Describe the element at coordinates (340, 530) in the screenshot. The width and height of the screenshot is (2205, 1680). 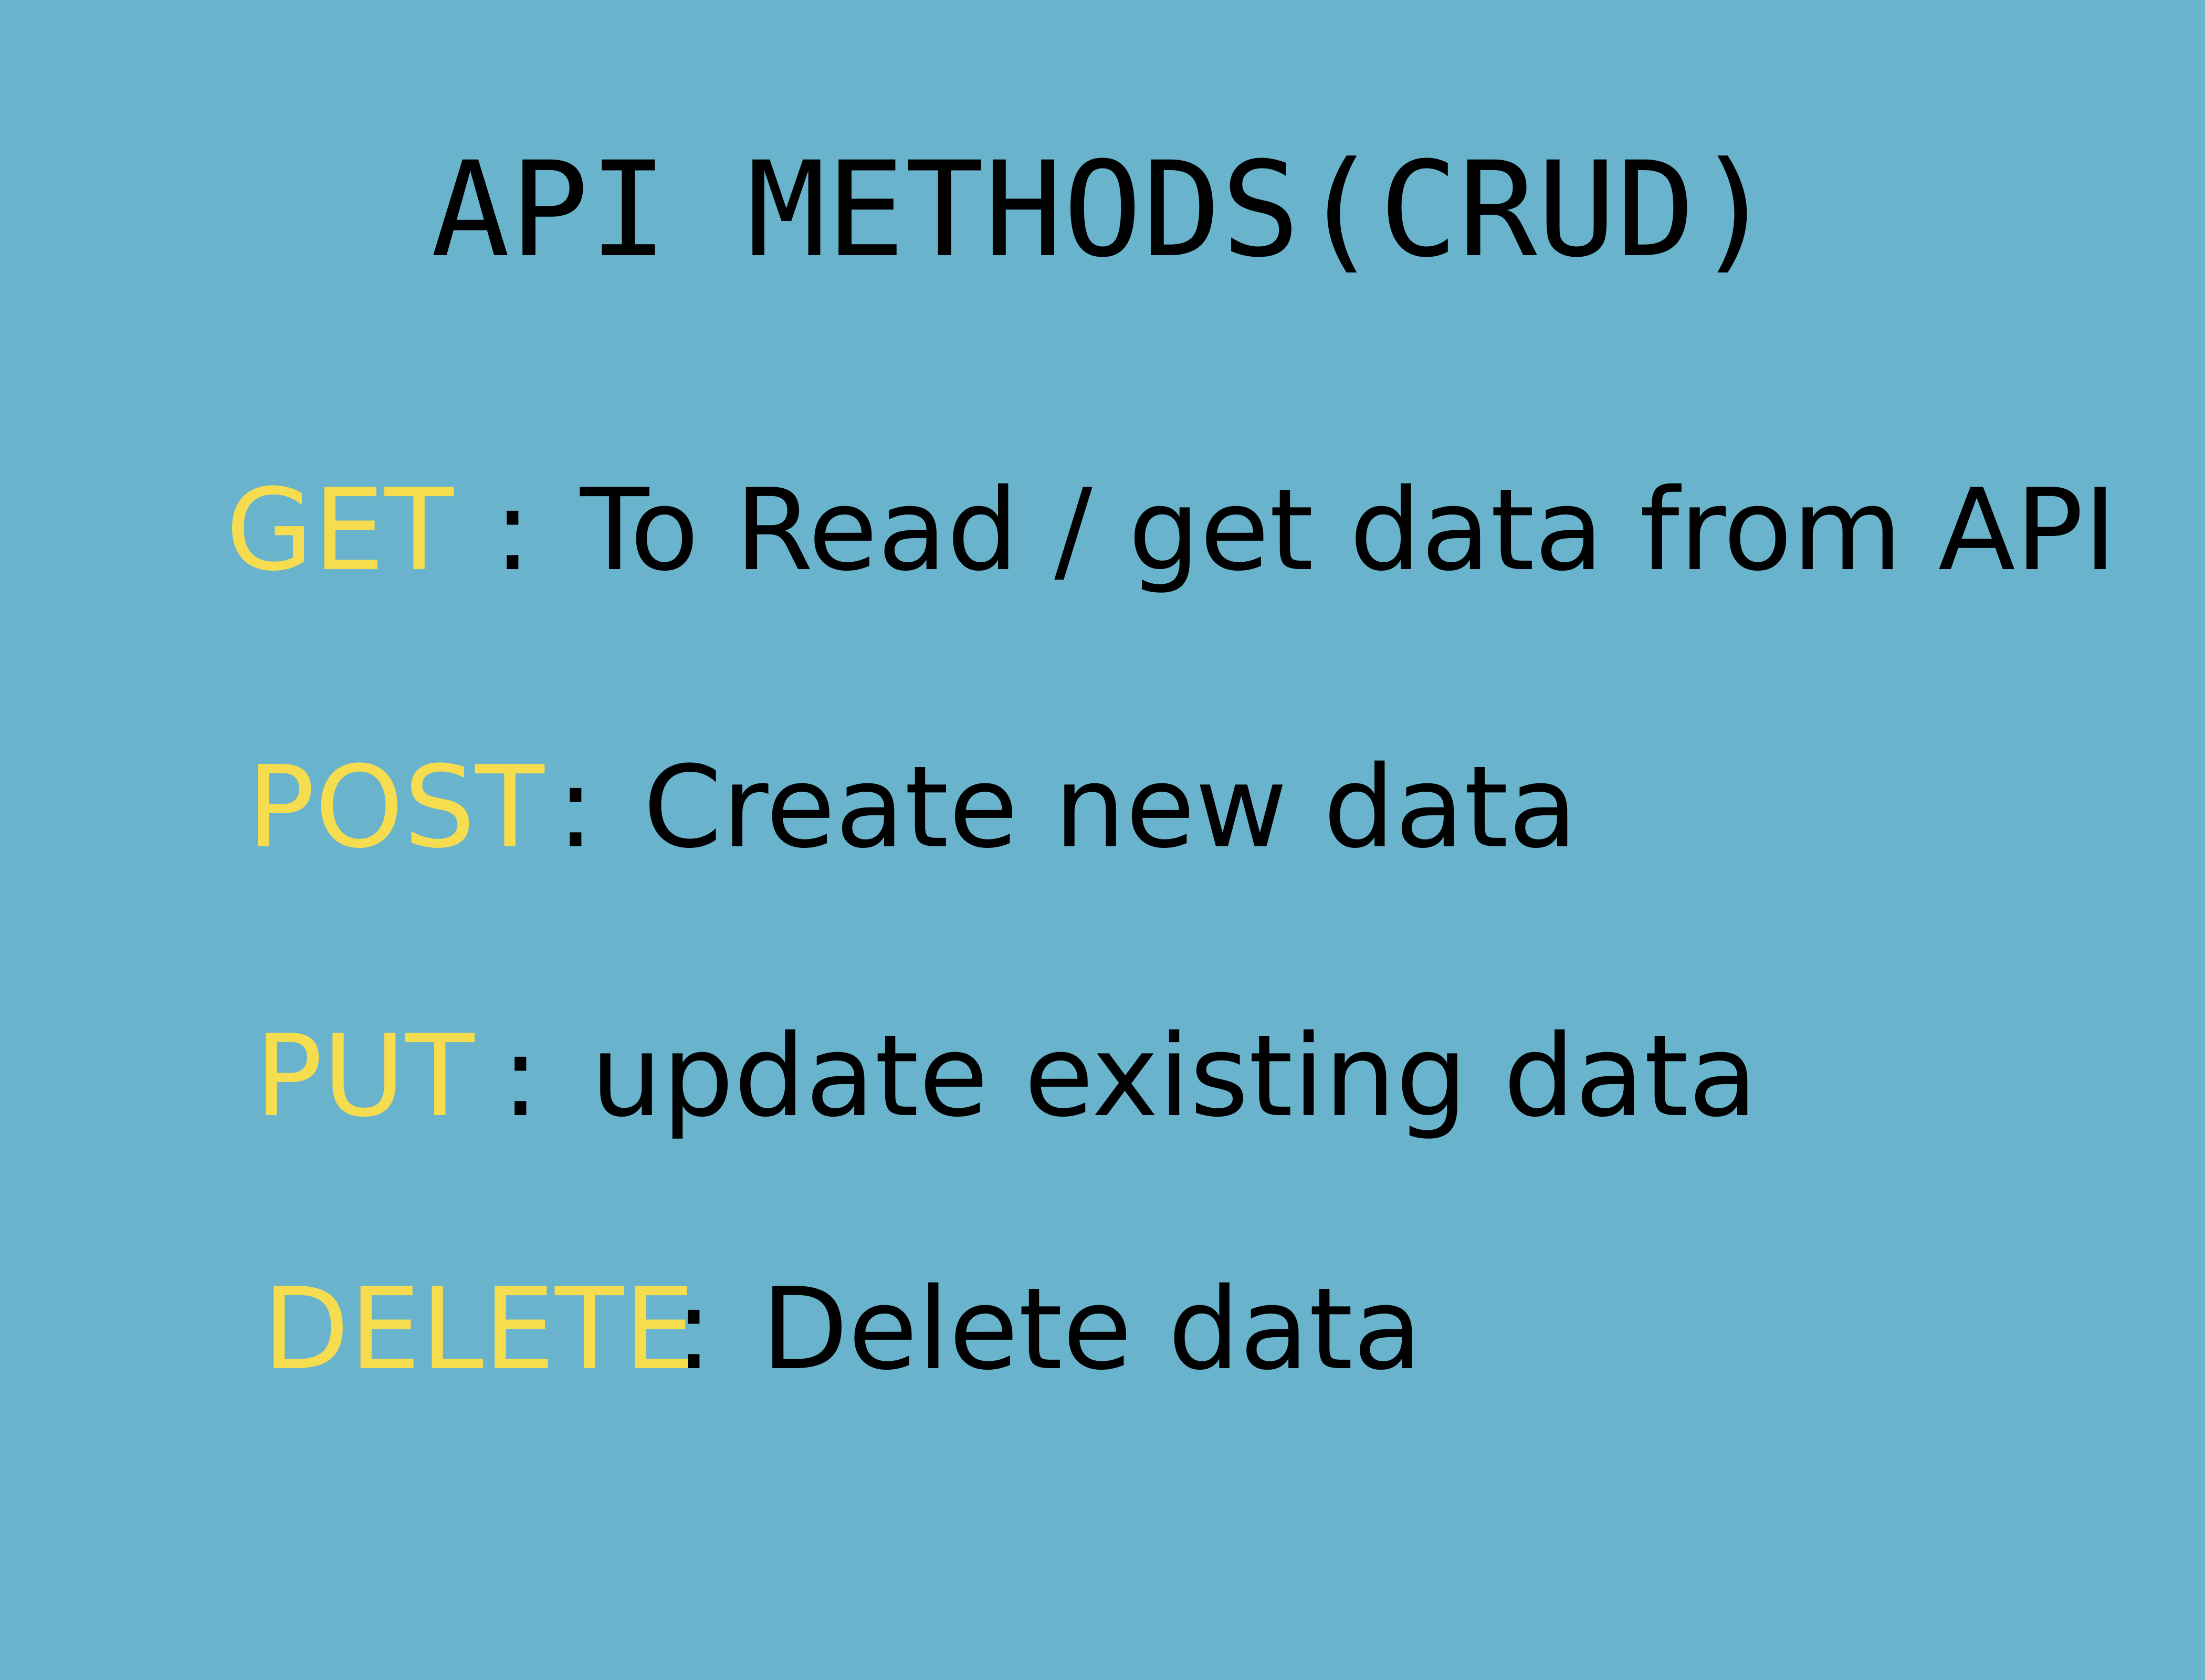
I see `method-name: GET` at that location.